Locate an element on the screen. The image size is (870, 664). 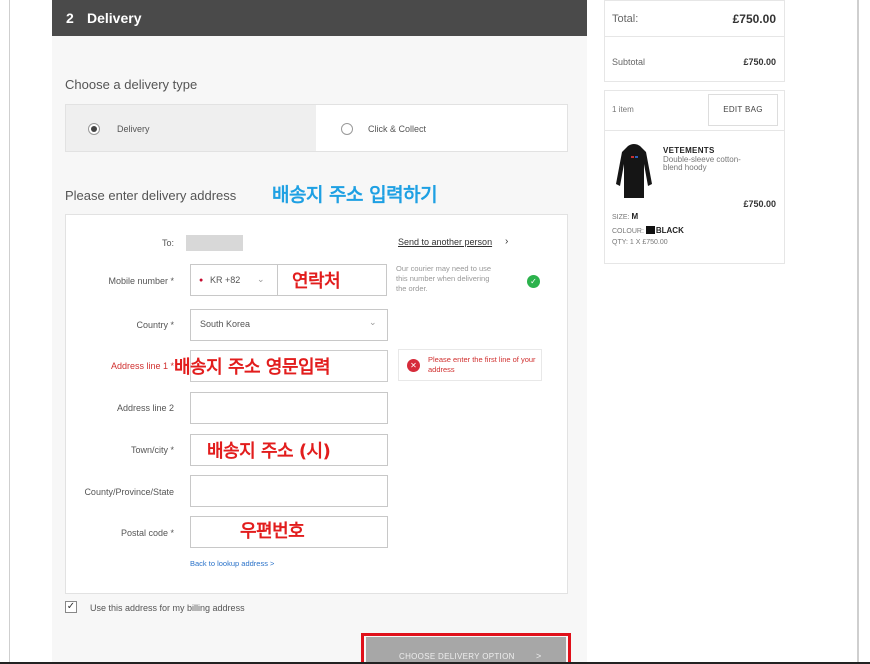
error-x-icon: ✕ is located at coordinates (413, 365).